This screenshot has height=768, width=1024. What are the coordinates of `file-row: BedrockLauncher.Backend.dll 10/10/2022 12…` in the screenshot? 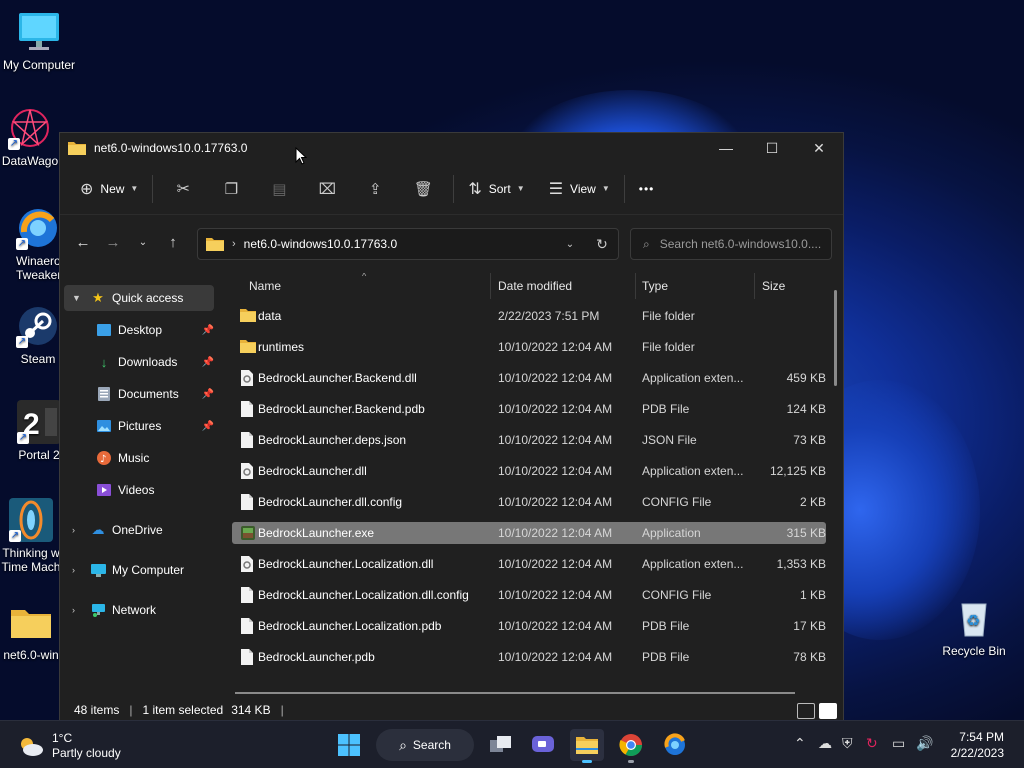 It's located at (529, 378).